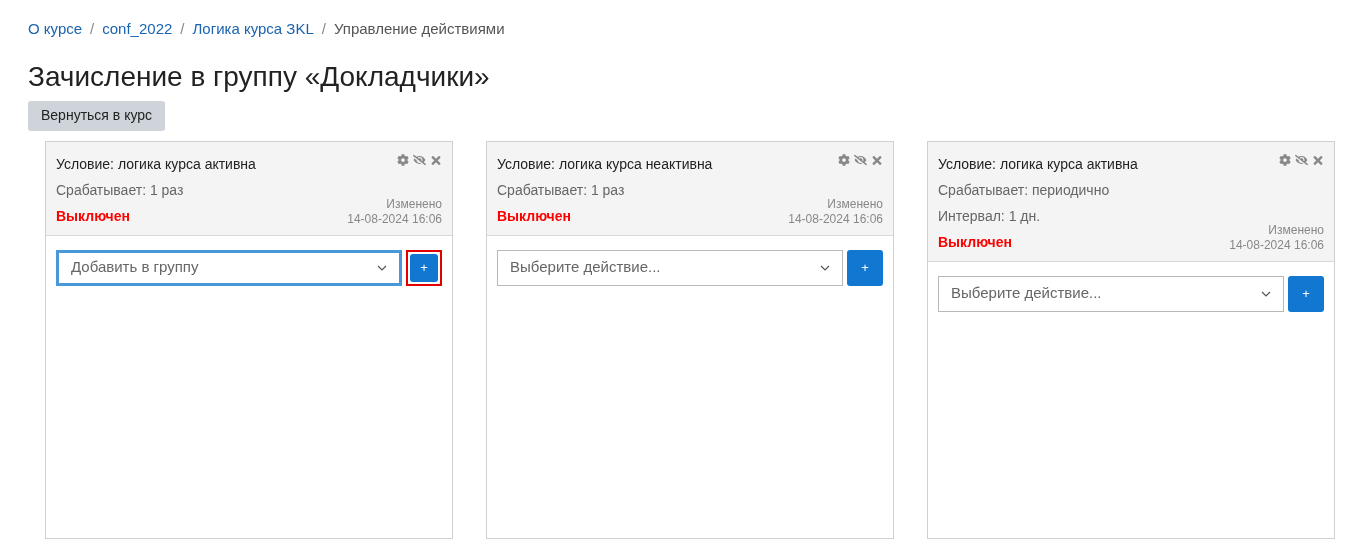 This screenshot has height=559, width=1350. What do you see at coordinates (419, 29) in the screenshot?
I see `breadcrumb-current: Управление действиями` at bounding box center [419, 29].